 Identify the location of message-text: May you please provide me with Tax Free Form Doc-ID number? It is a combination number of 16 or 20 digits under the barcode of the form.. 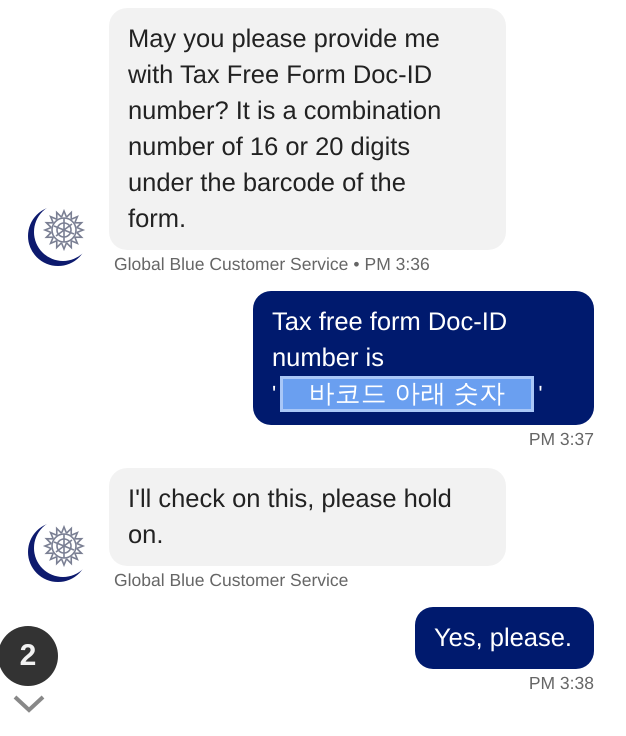
(285, 129).